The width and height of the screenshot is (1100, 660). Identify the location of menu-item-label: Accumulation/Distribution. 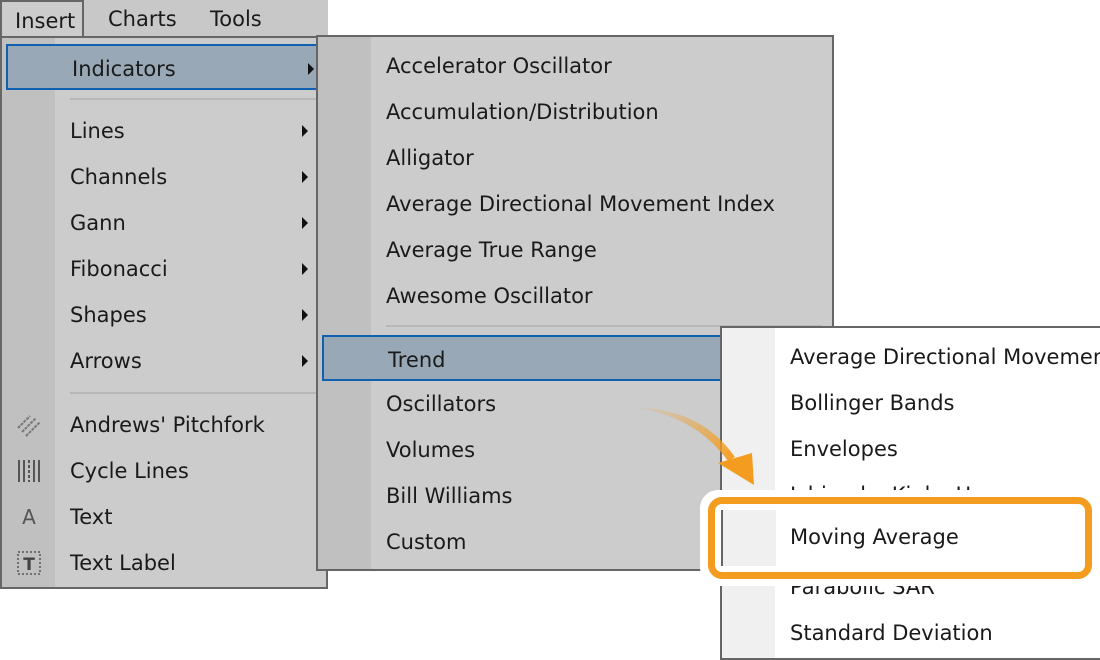
(522, 112).